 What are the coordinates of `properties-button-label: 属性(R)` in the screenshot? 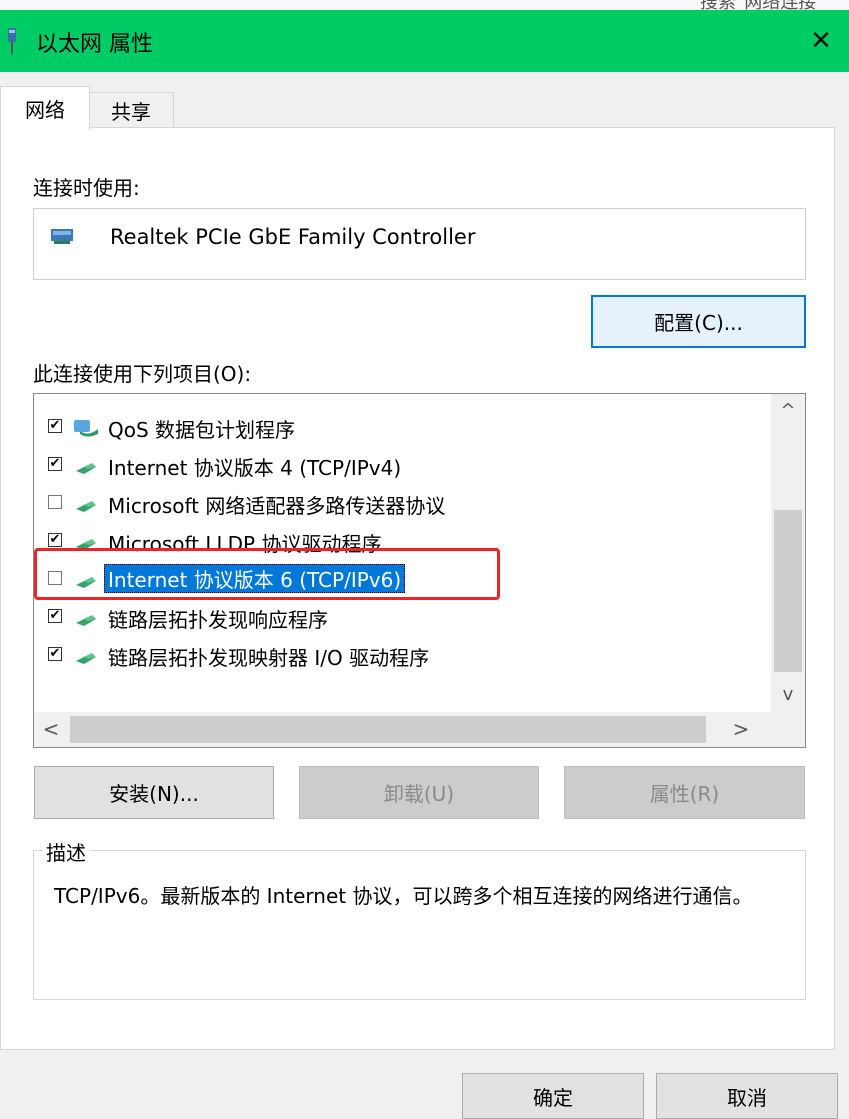 It's located at (684, 794).